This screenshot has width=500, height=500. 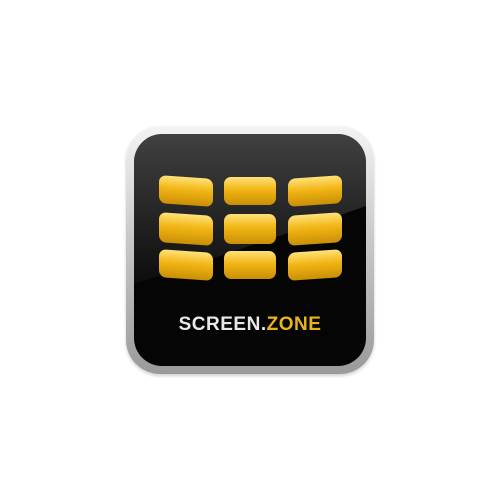 I want to click on tile-r2-c2, so click(x=250, y=229).